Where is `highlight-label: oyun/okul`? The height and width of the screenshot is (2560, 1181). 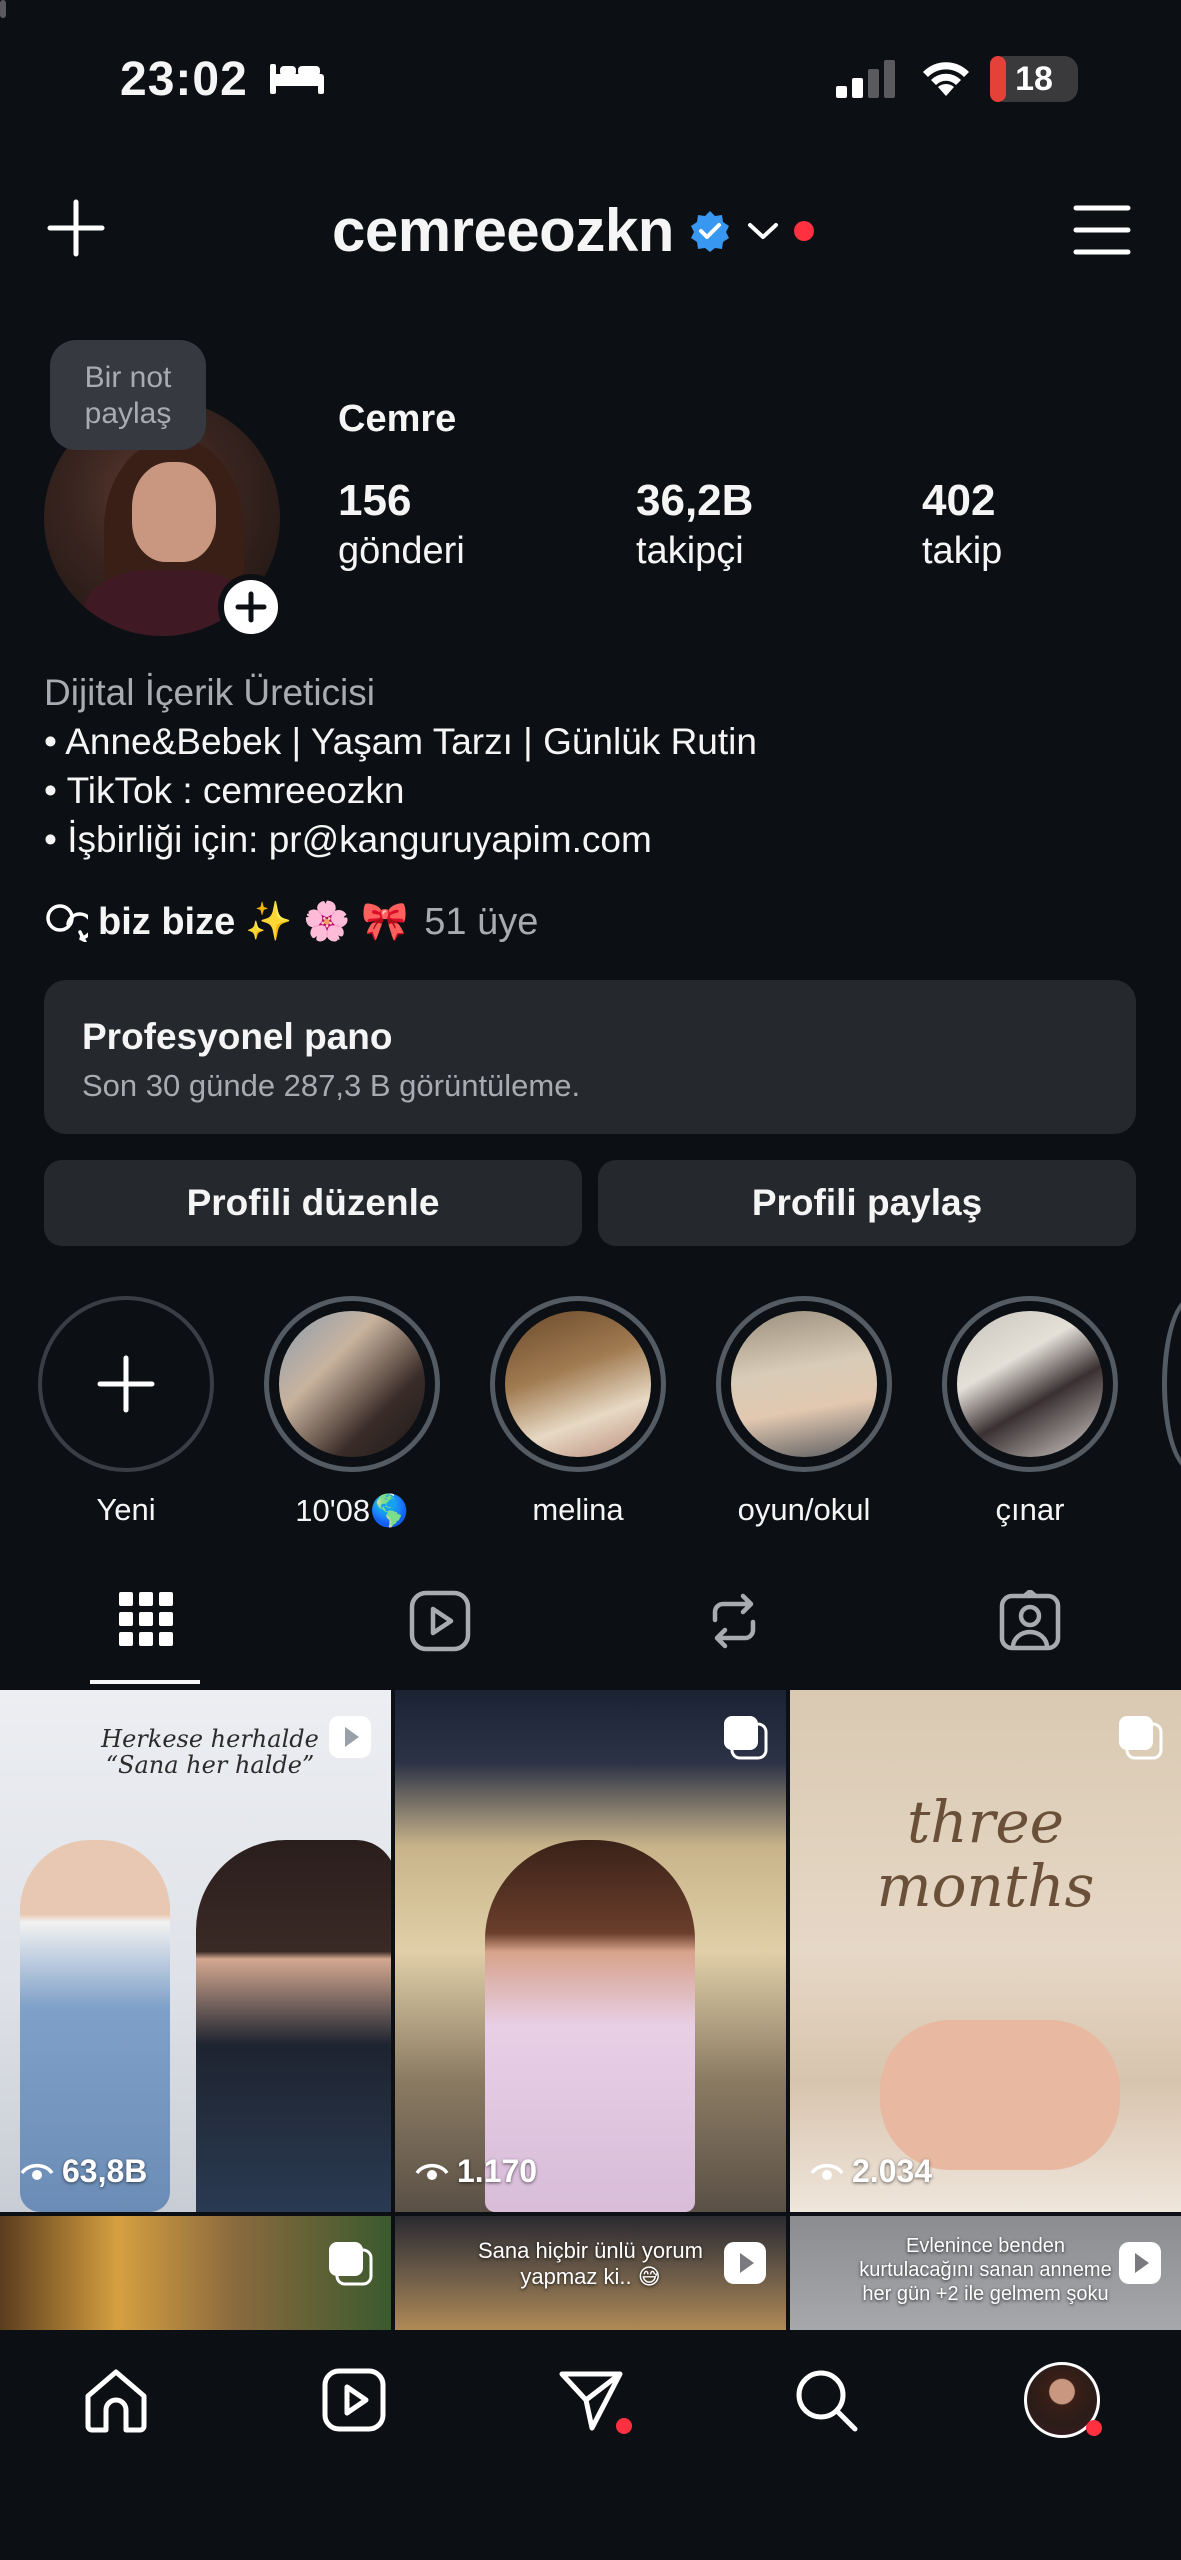 highlight-label: oyun/okul is located at coordinates (804, 1509).